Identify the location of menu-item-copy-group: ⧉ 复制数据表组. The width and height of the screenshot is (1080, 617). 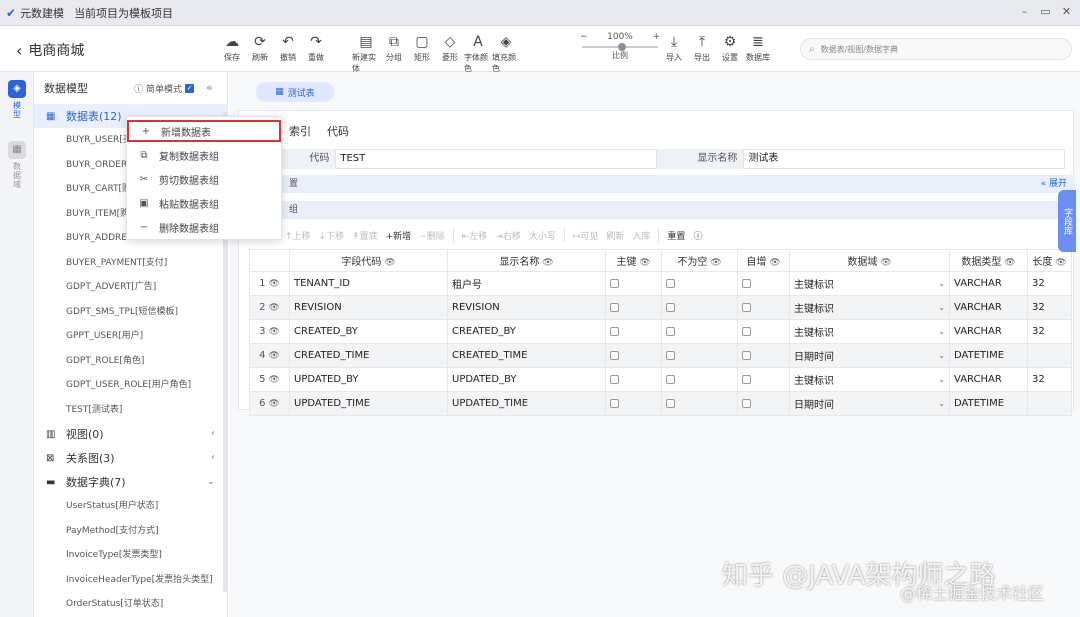
(204, 155).